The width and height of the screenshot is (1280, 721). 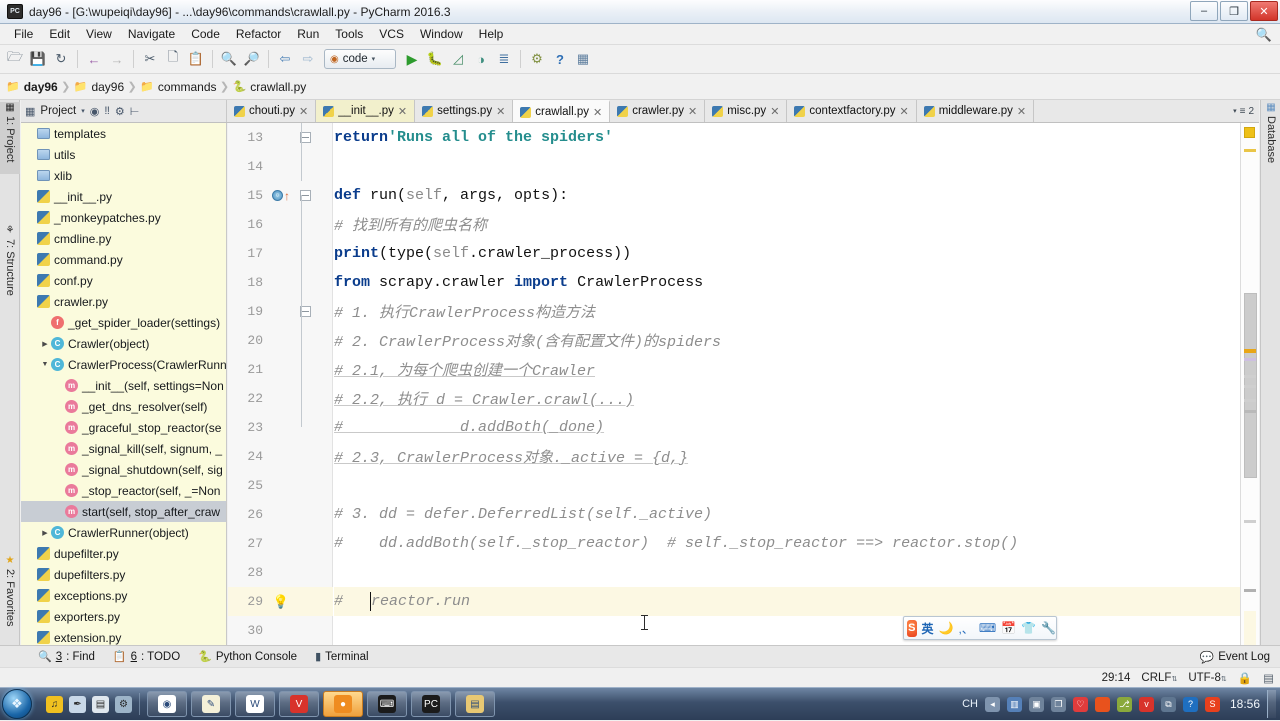 What do you see at coordinates (441, 34) in the screenshot?
I see `menu-window: Window` at bounding box center [441, 34].